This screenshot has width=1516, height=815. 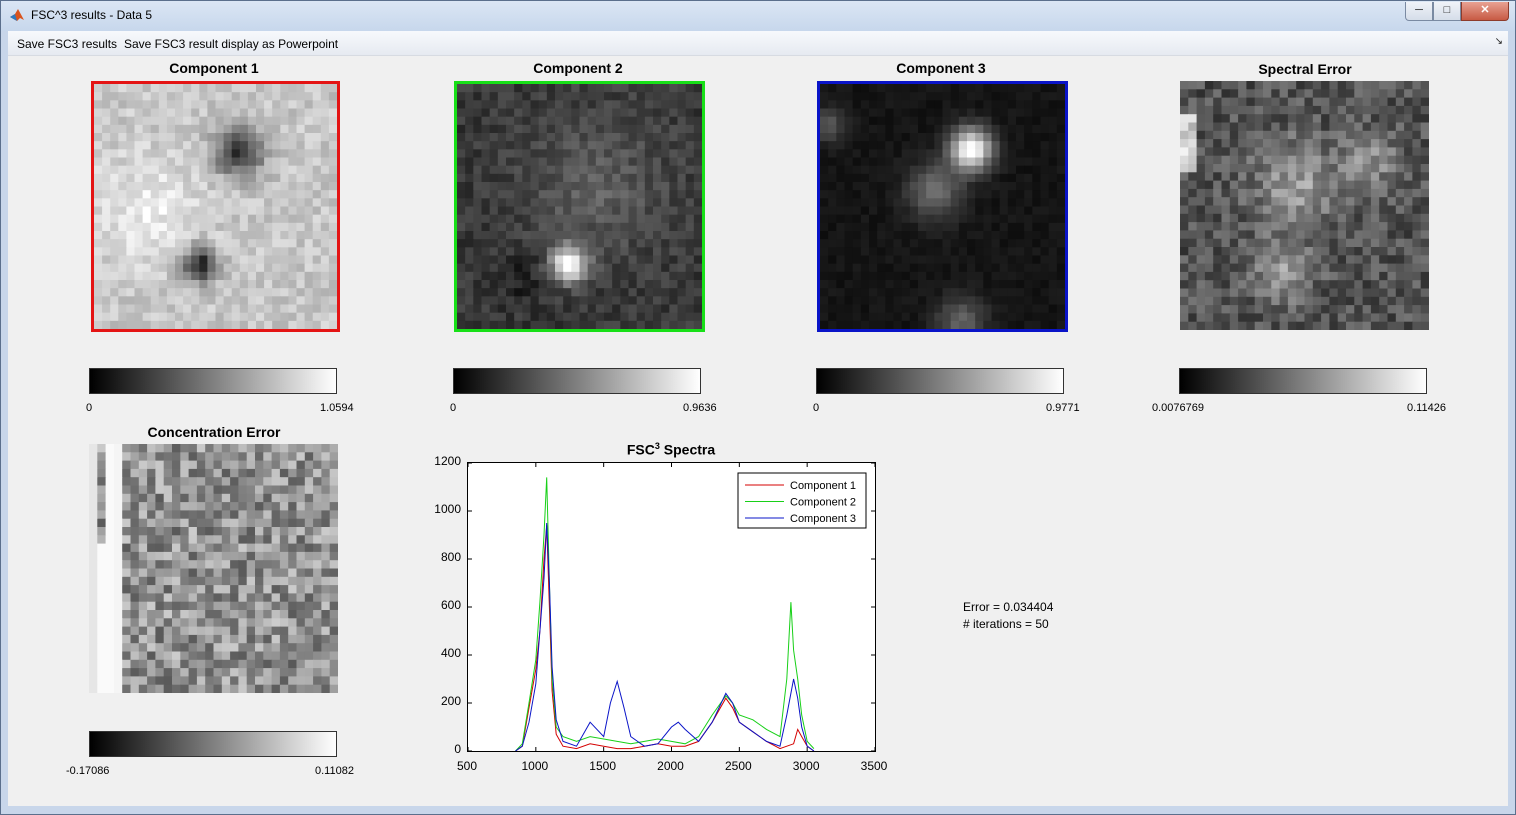 I want to click on y-tick-label: 800, so click(x=450, y=557).